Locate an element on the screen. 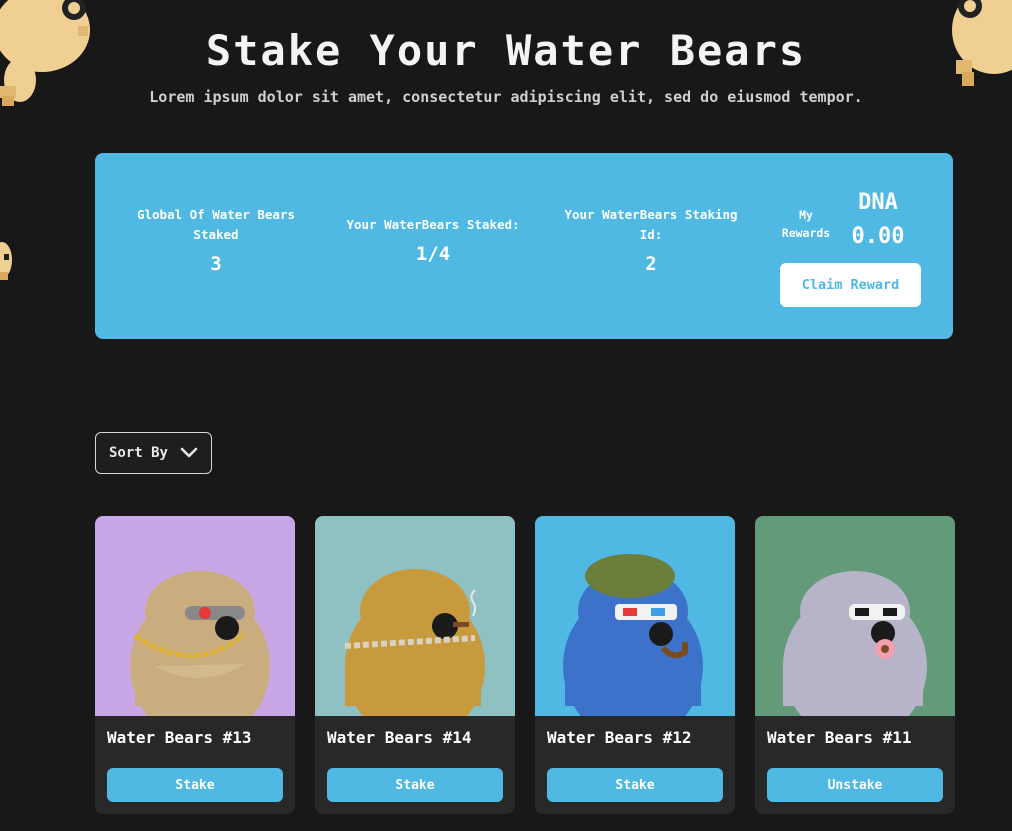  unstake-button: Unstake is located at coordinates (855, 785).